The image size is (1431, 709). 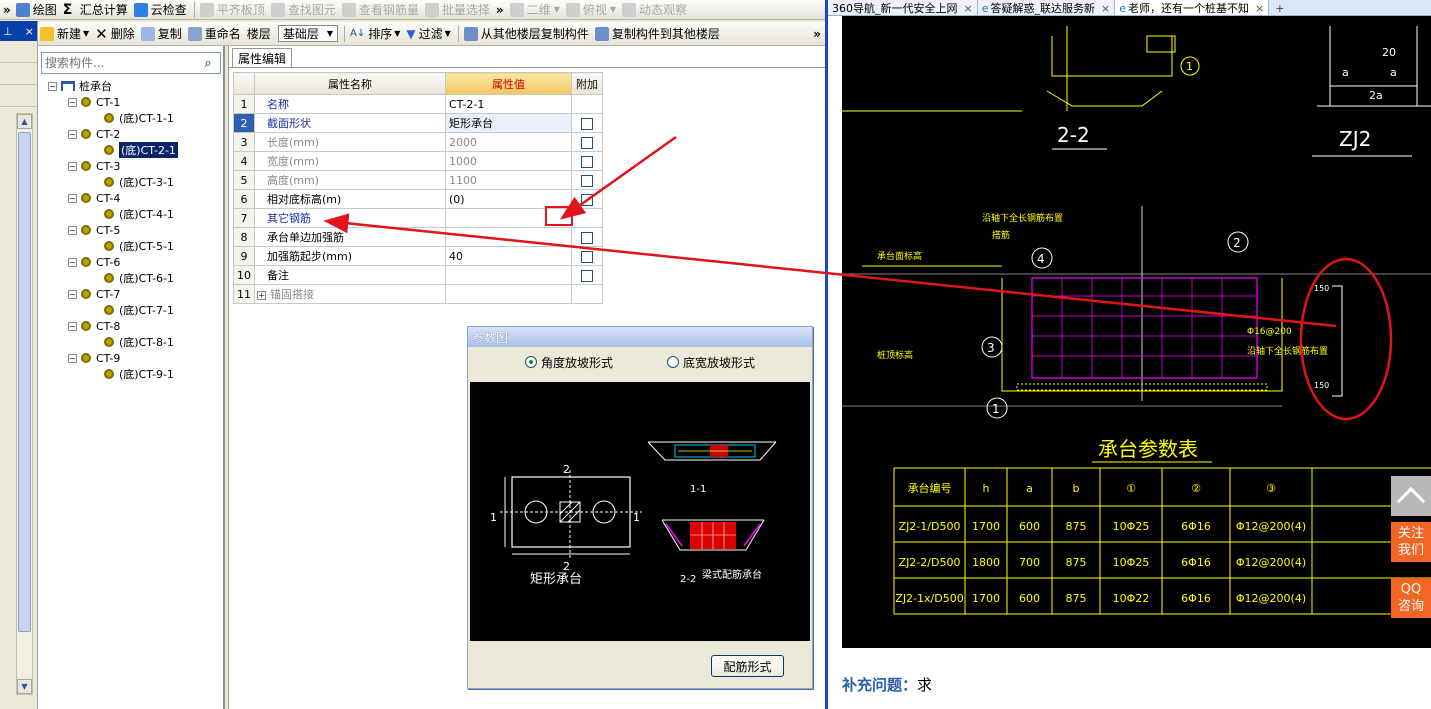 I want to click on copy-button: 复制, so click(x=162, y=33).